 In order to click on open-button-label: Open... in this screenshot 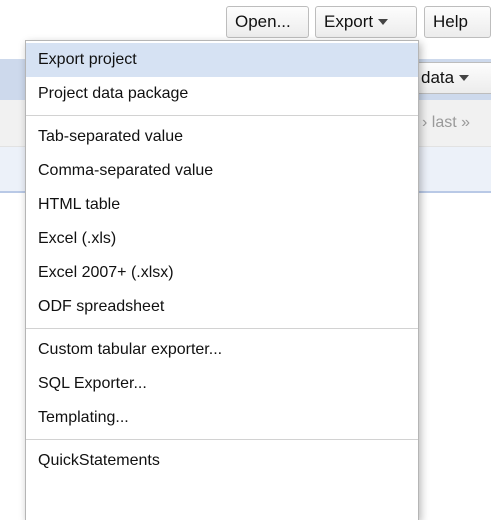, I will do `click(263, 21)`.